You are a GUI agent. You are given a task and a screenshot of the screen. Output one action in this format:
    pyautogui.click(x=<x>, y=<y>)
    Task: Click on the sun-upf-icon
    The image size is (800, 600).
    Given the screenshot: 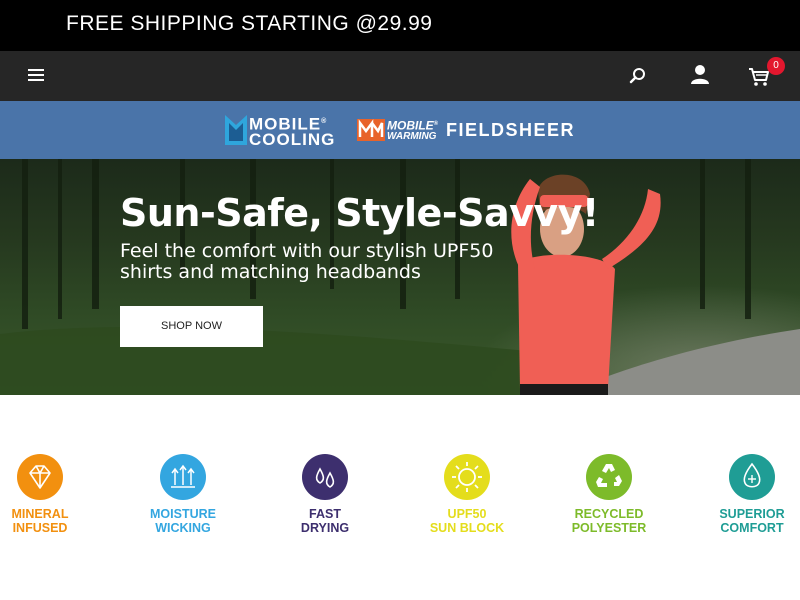 What is the action you would take?
    pyautogui.click(x=467, y=477)
    